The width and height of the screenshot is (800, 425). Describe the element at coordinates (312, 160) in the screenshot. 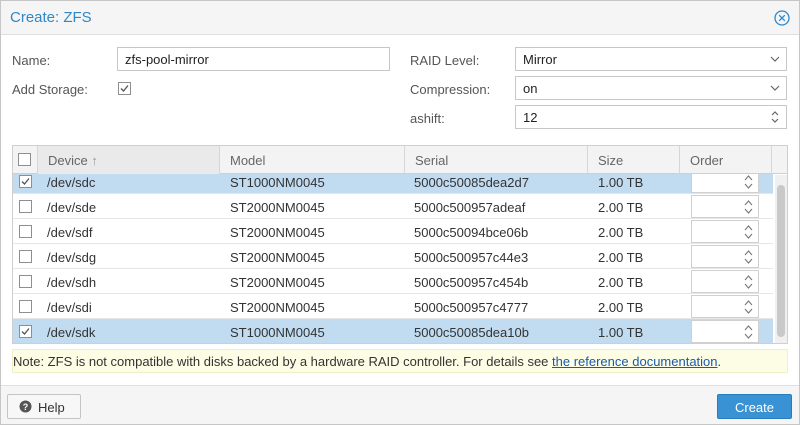

I see `column-header-model: Model` at that location.